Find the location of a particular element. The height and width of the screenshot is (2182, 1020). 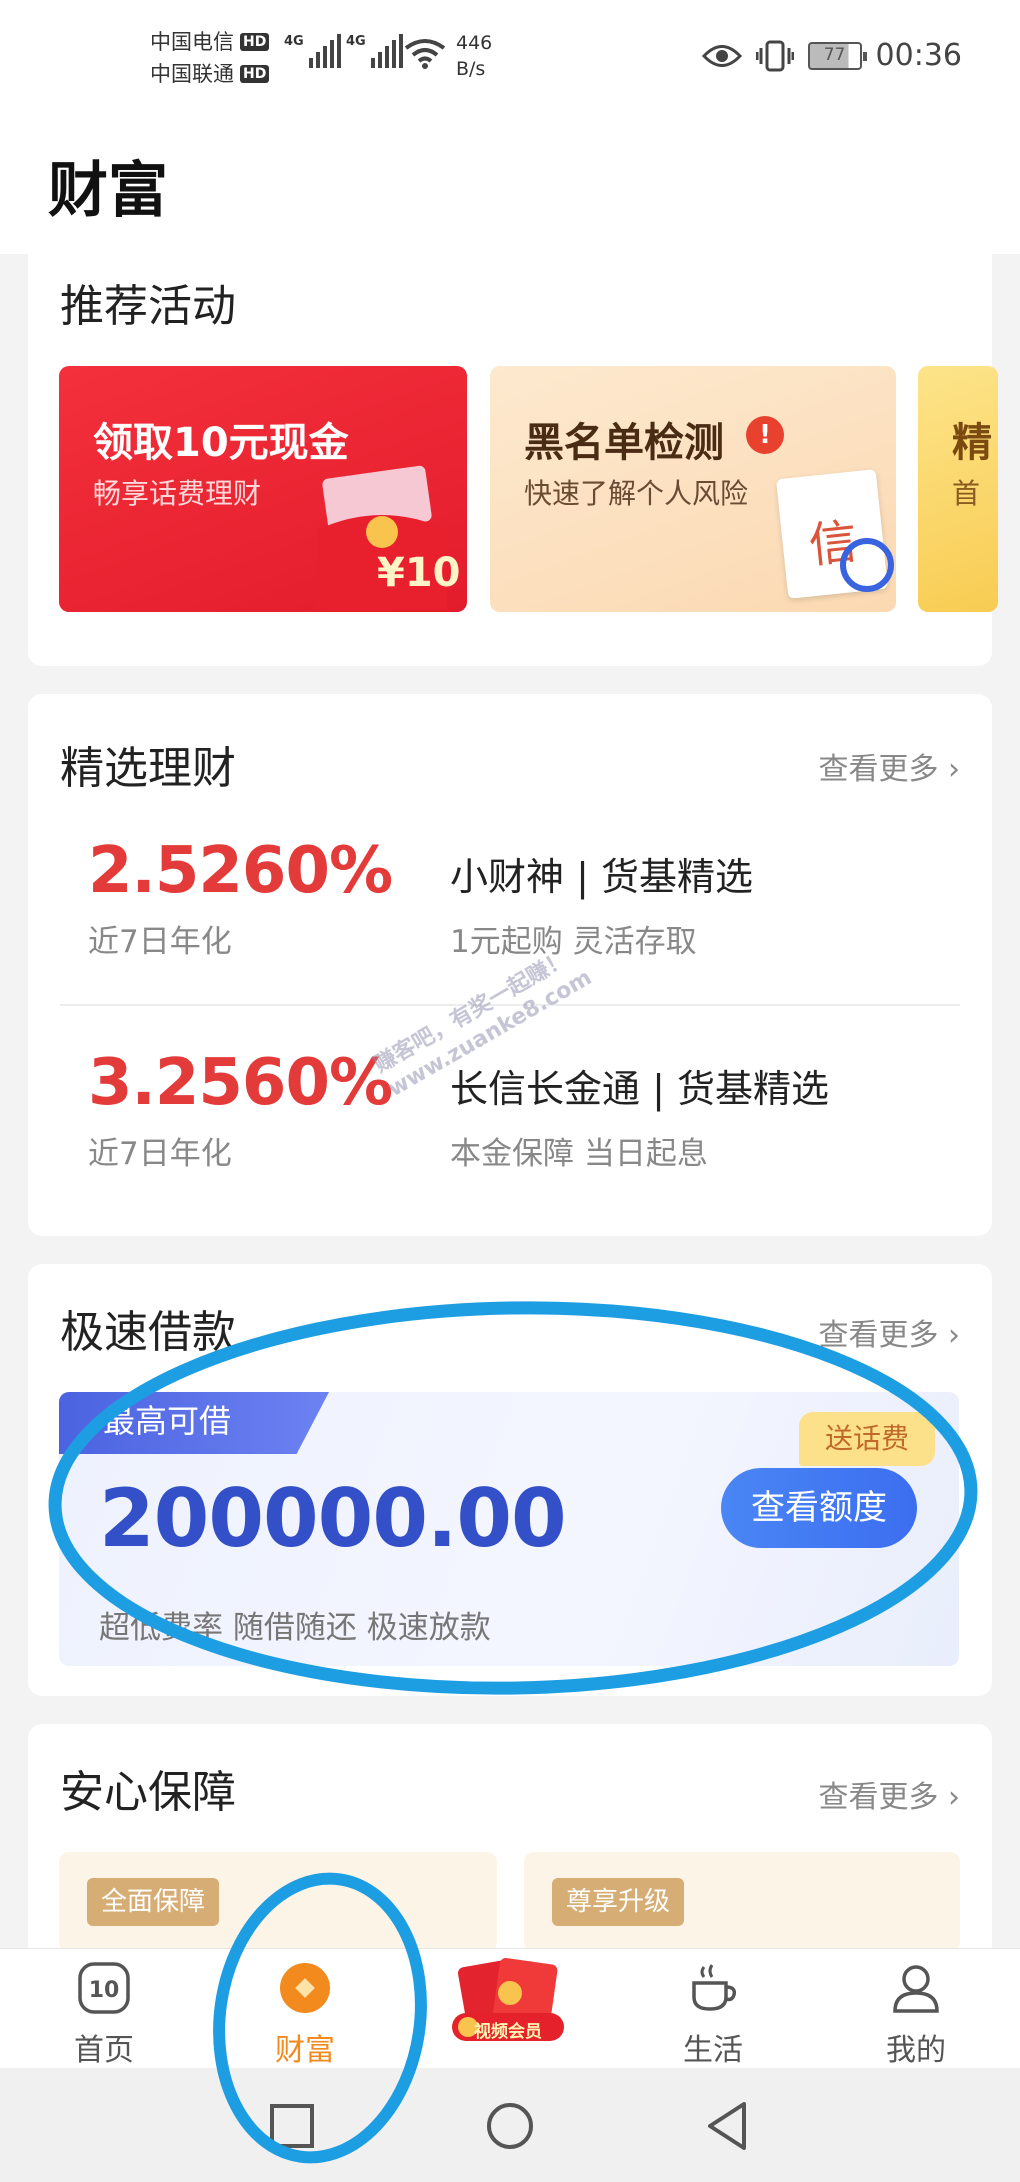

loan-desc: 超低费率 随借随还 极速放款 is located at coordinates (295, 1628).